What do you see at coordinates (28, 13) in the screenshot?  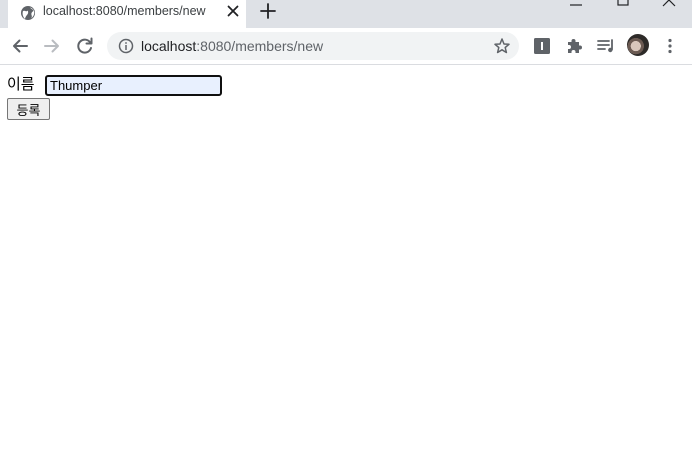 I see `globe-icon` at bounding box center [28, 13].